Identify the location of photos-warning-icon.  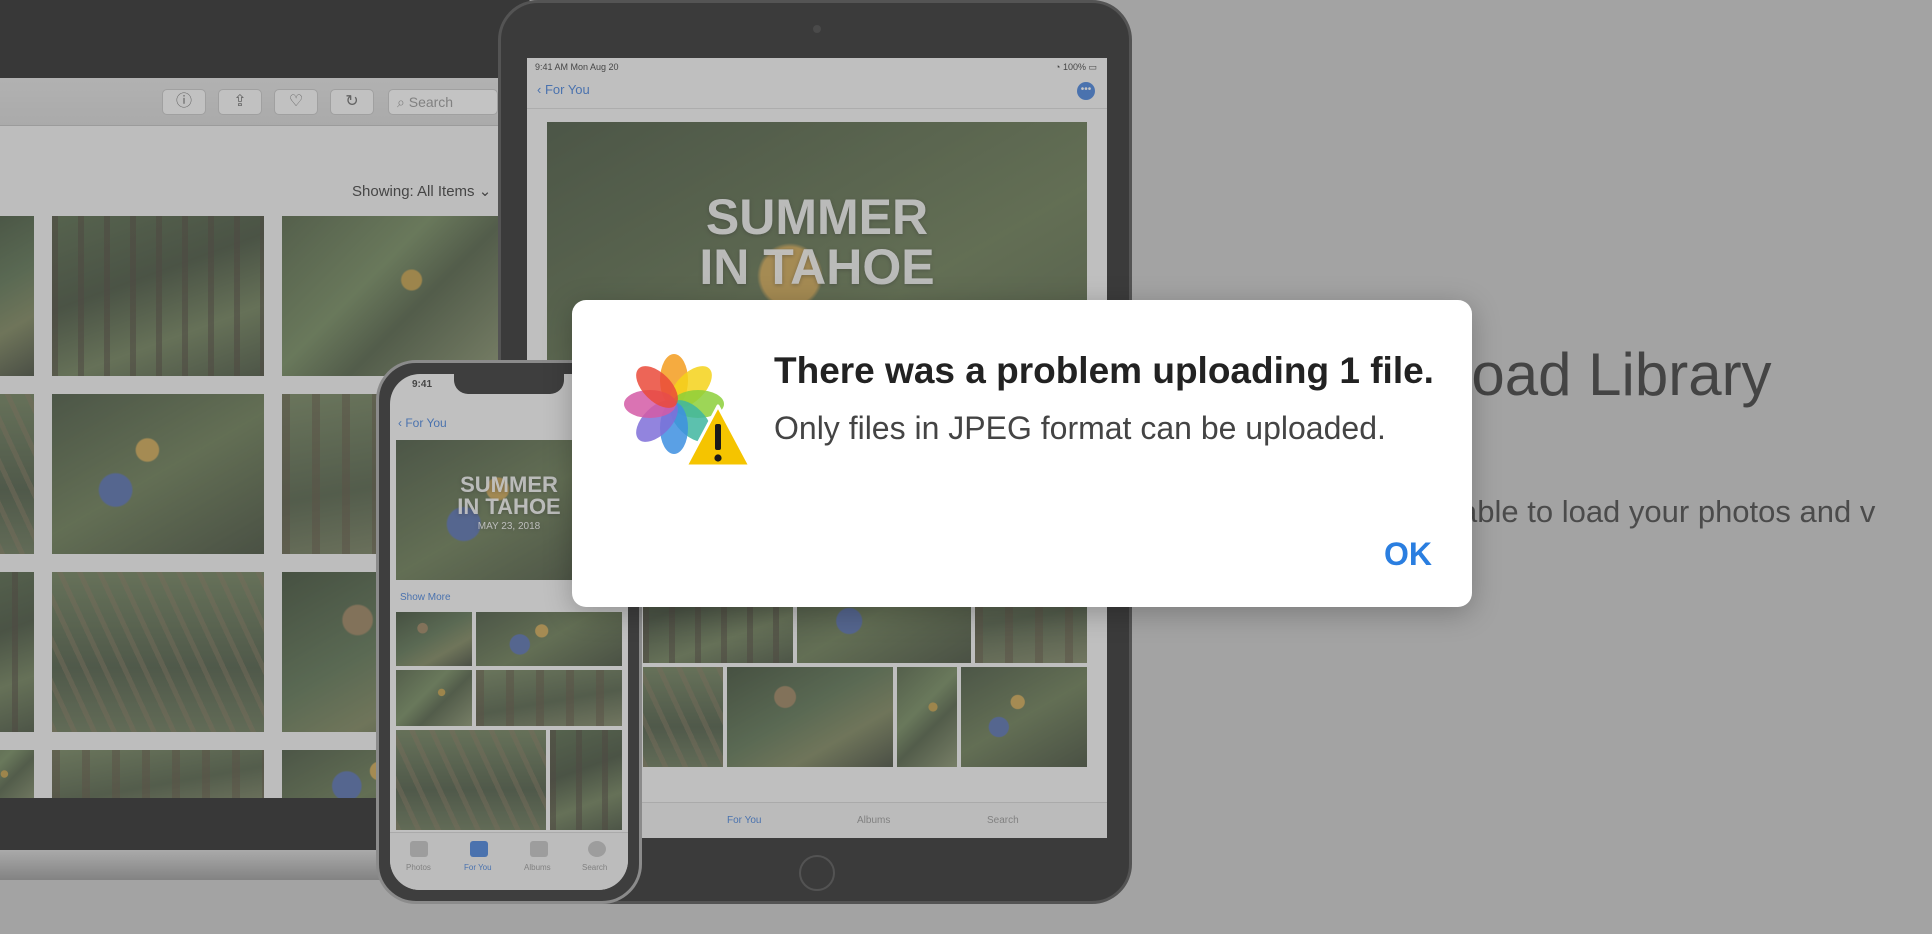
(688, 411).